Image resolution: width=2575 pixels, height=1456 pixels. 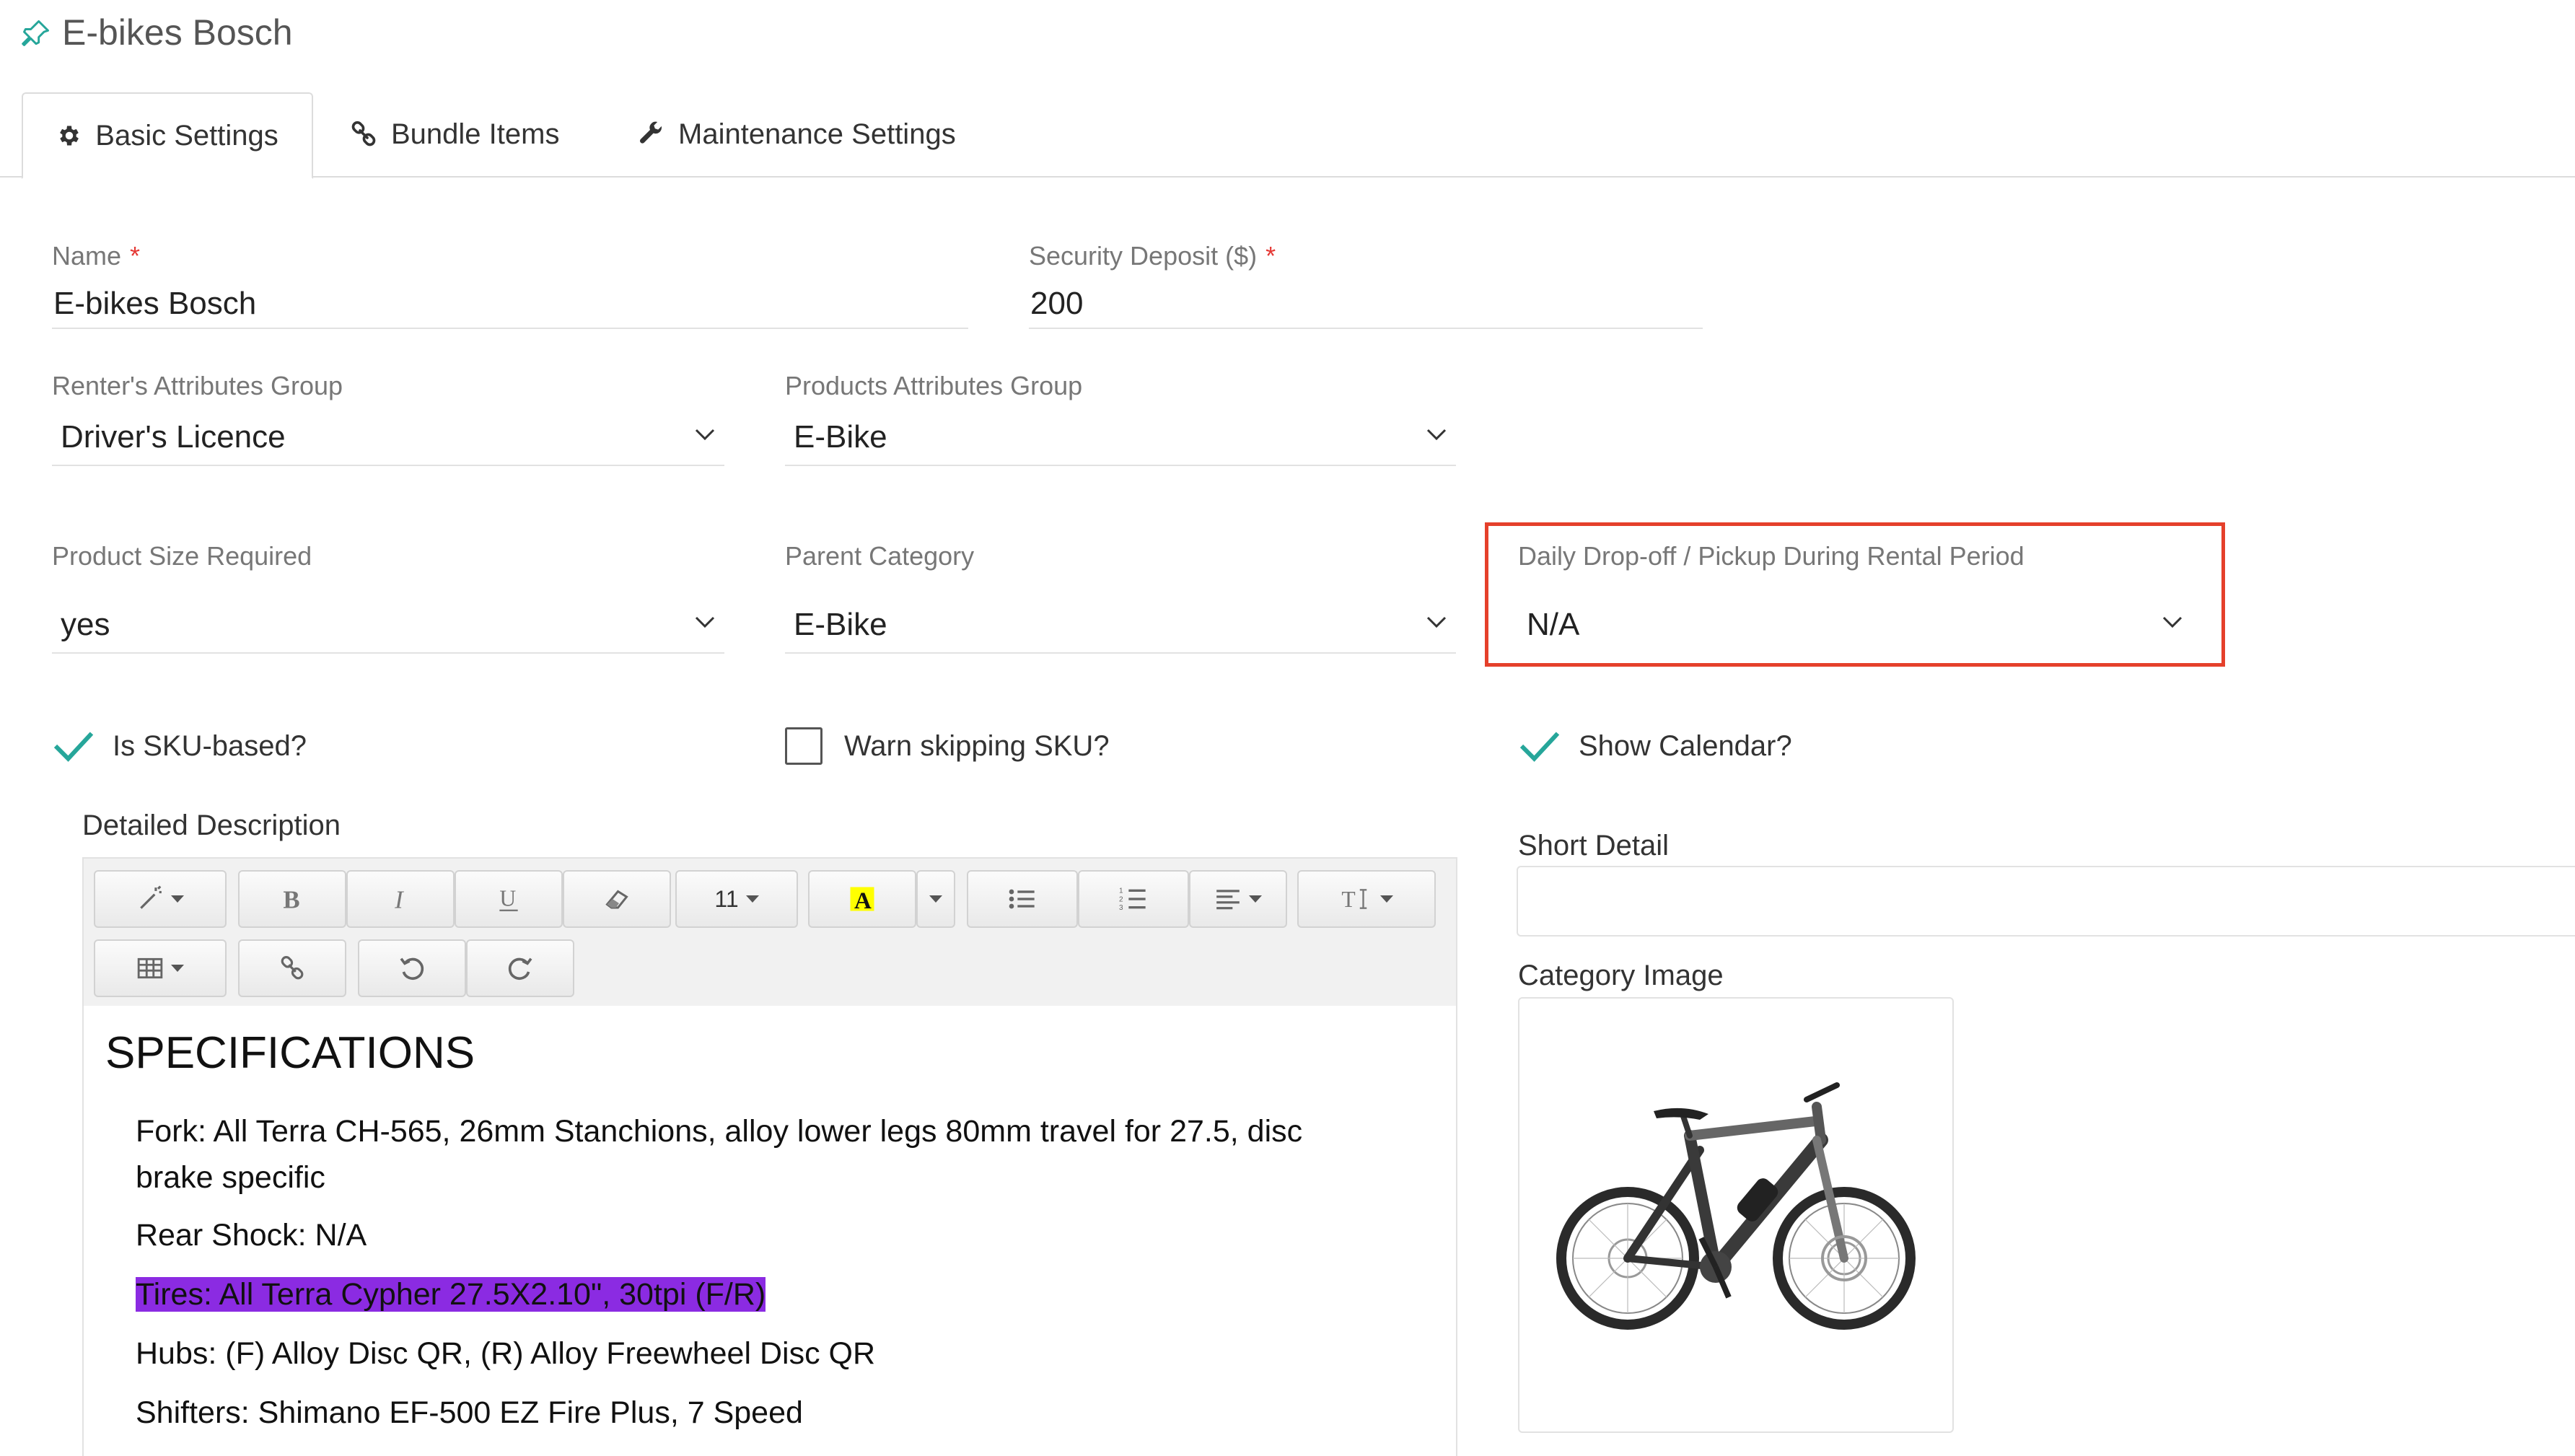 I want to click on gear-icon, so click(x=69, y=136).